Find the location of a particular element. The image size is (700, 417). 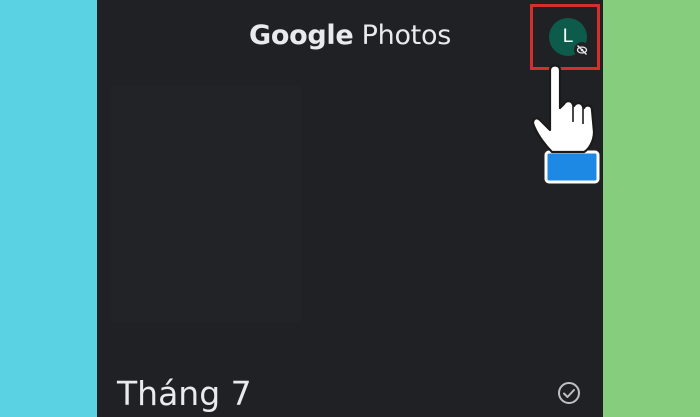

app-title-brand: Google is located at coordinates (301, 35).